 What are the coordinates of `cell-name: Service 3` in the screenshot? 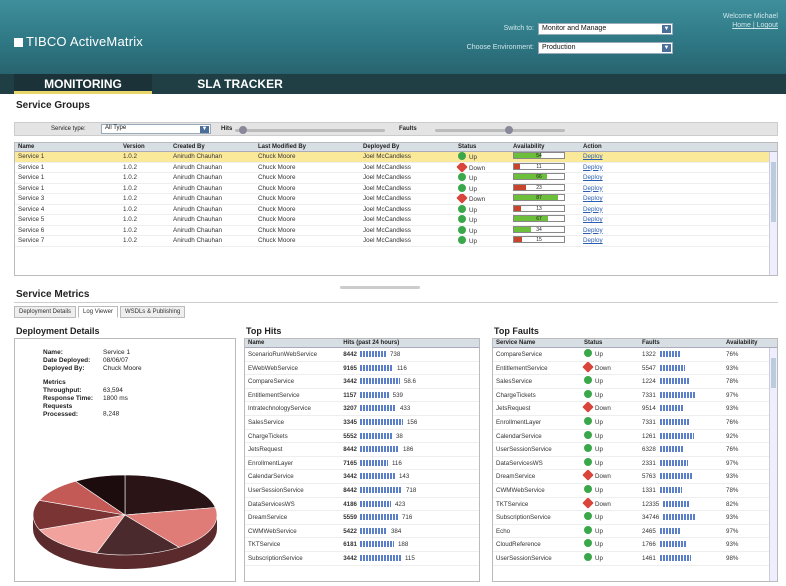 It's located at (31, 198).